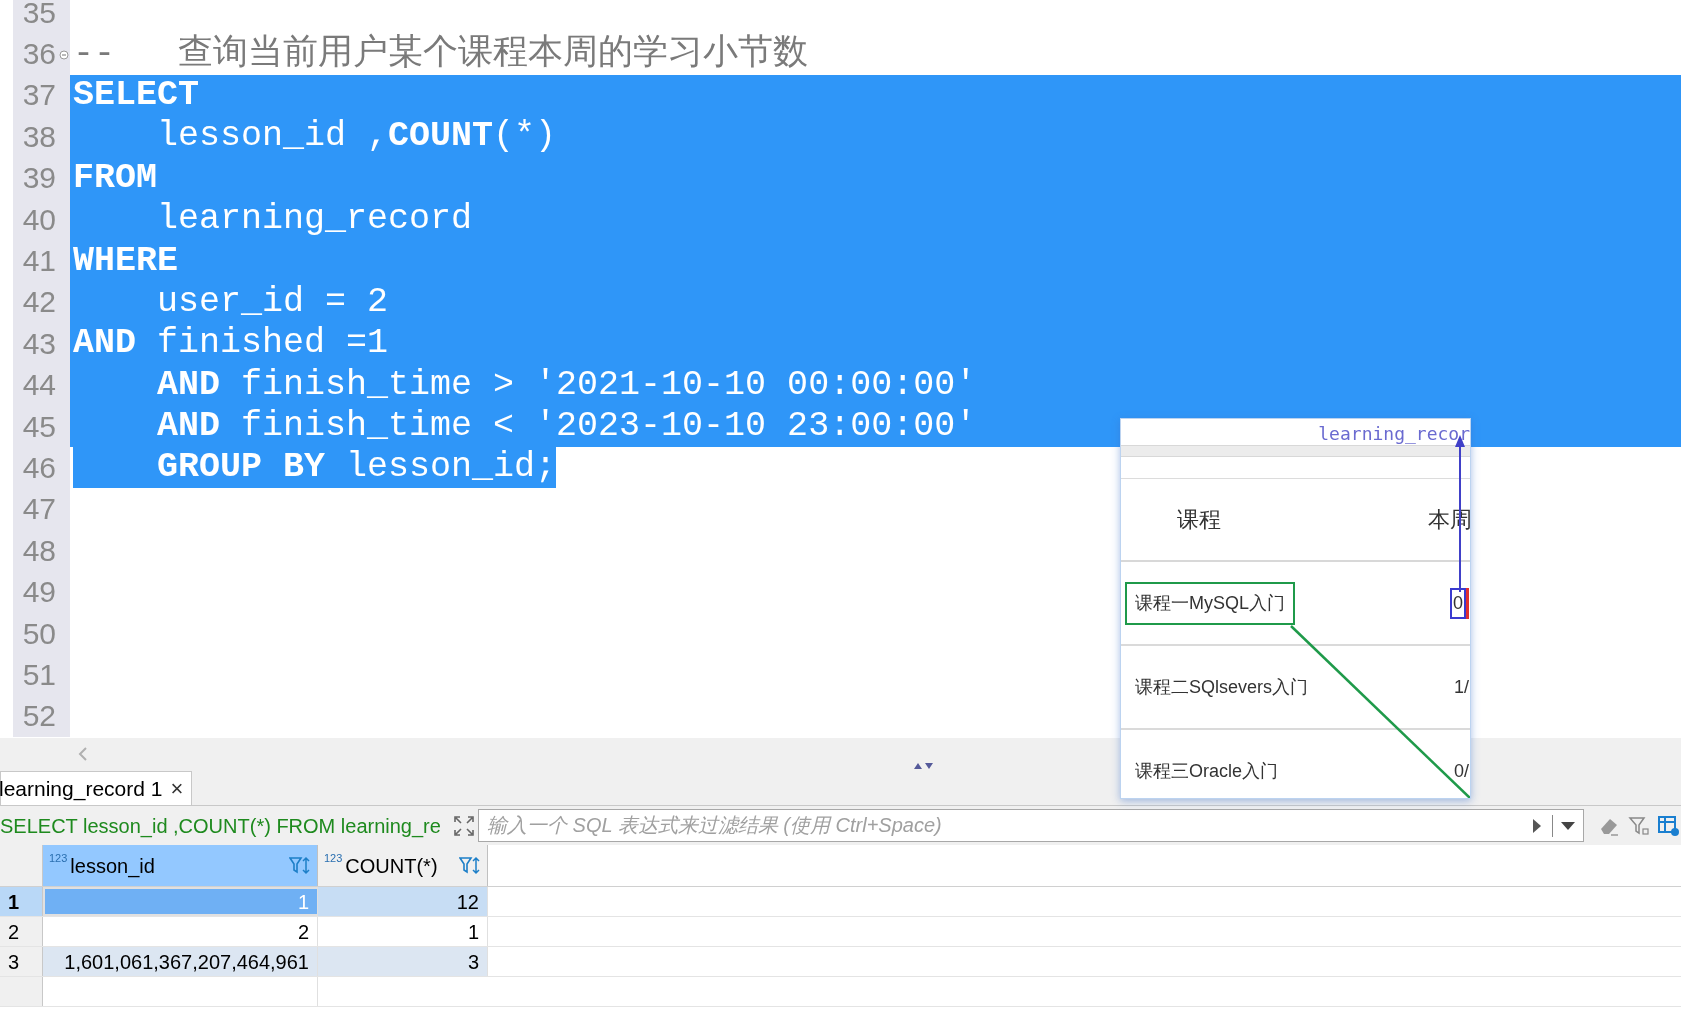  Describe the element at coordinates (39, 426) in the screenshot. I see `line-number: 45` at that location.